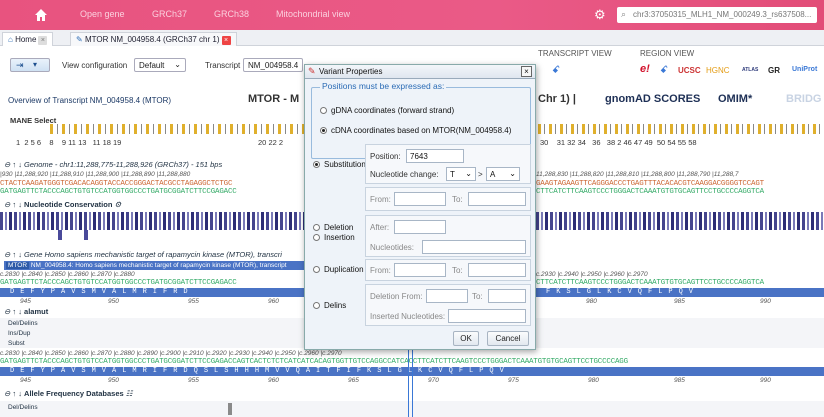 The width and height of the screenshot is (824, 417). I want to click on aa-numbers-right: 980 985 990, so click(678, 301).